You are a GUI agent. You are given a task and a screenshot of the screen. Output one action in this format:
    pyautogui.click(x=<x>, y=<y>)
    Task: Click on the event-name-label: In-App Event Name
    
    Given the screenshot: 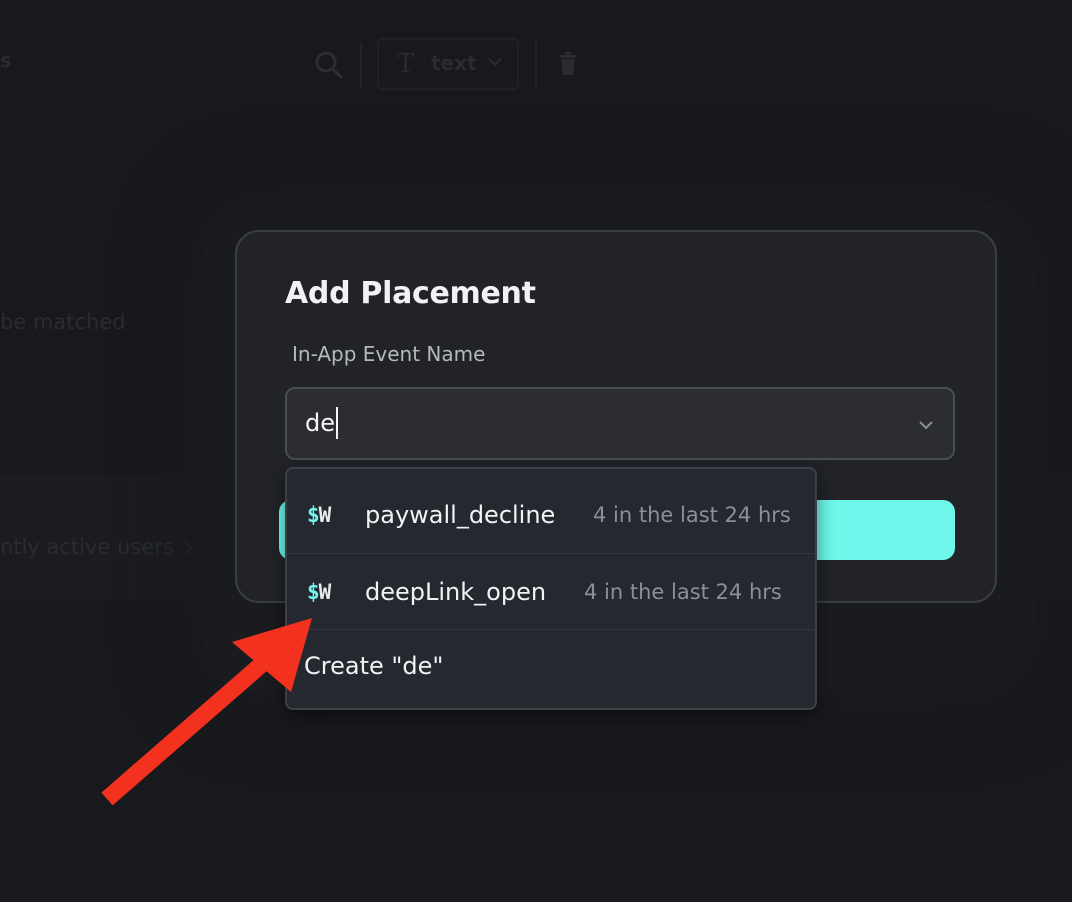 What is the action you would take?
    pyautogui.click(x=389, y=354)
    